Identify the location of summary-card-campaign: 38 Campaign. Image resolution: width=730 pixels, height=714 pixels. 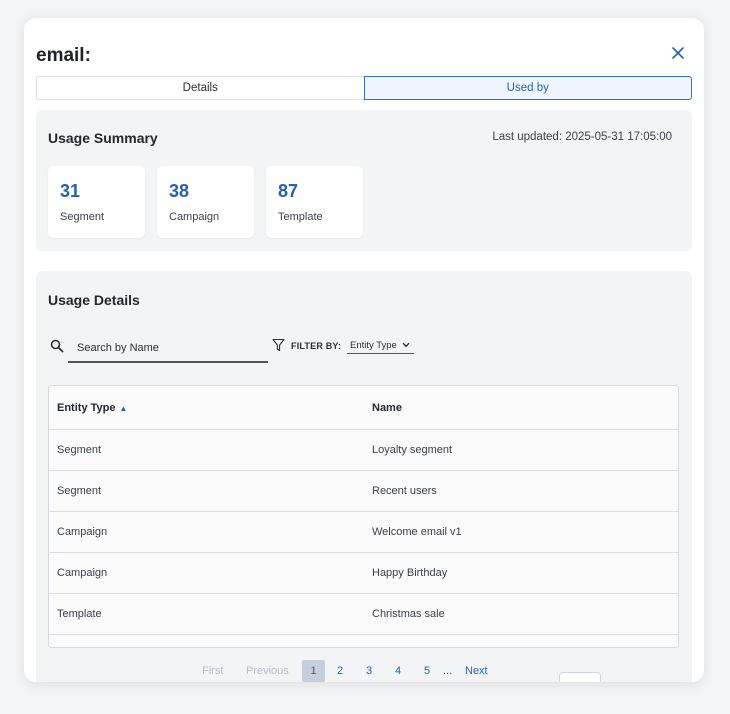
(205, 202).